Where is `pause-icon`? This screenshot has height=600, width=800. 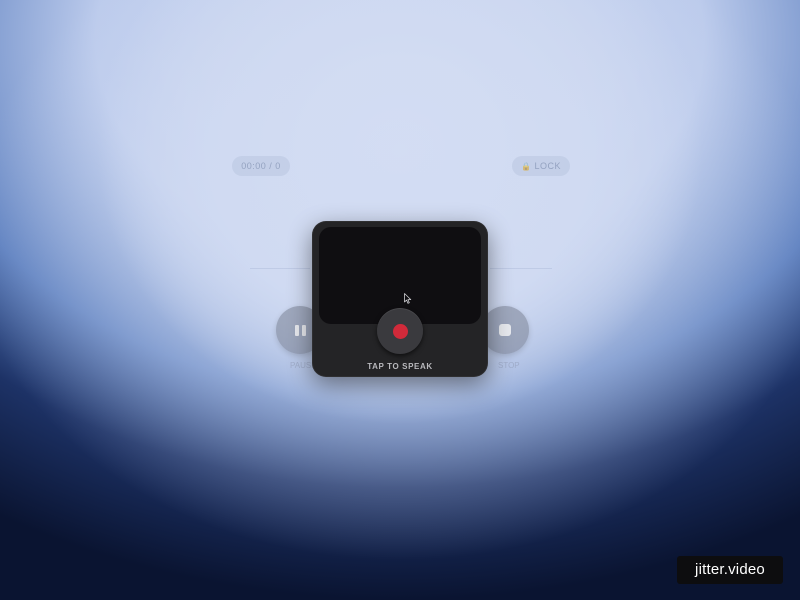 pause-icon is located at coordinates (300, 330).